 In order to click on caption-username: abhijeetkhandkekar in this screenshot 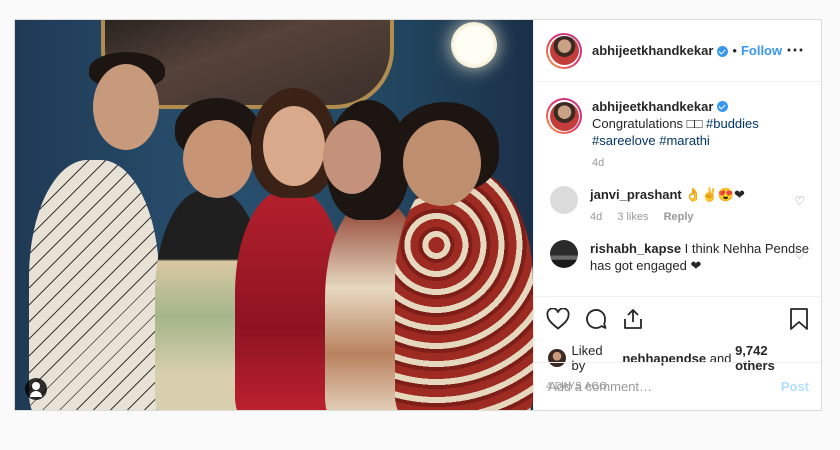, I will do `click(652, 106)`.